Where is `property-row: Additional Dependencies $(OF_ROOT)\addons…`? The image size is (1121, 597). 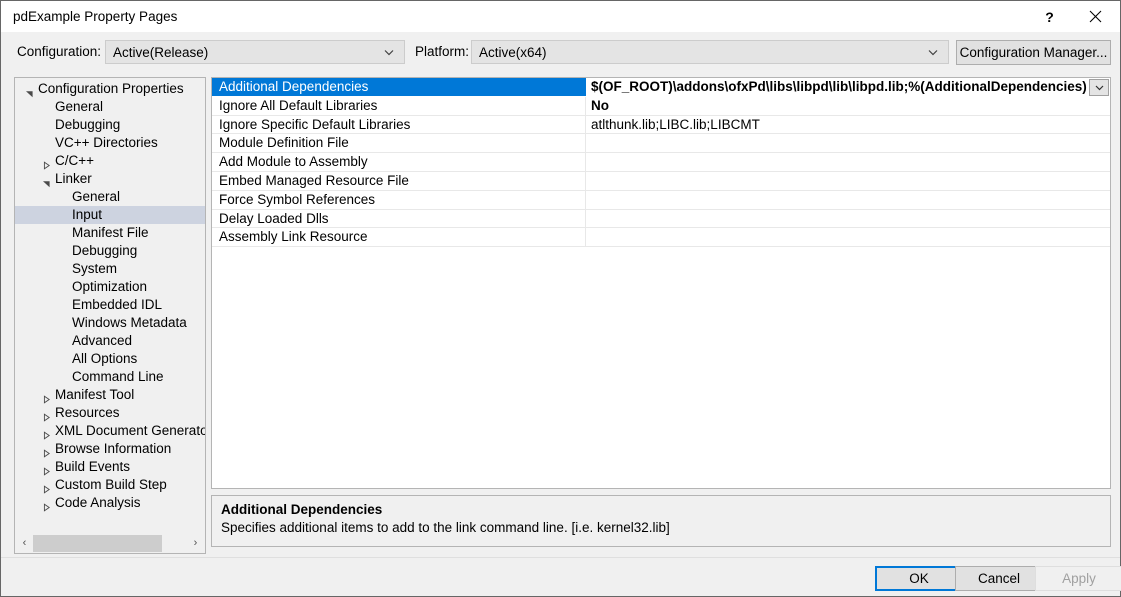 property-row: Additional Dependencies $(OF_ROOT)\addons… is located at coordinates (661, 87).